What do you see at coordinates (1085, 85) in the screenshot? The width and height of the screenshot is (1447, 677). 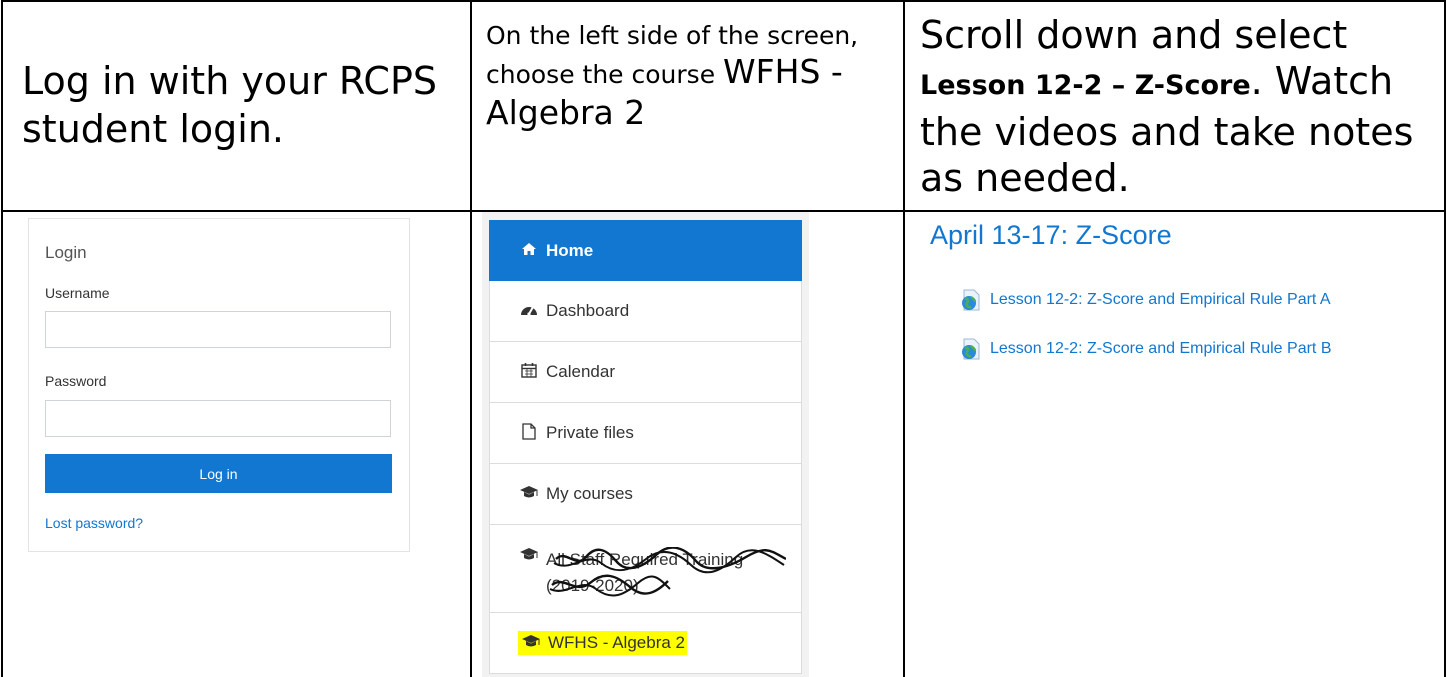 I see `step-3-lesson: Lesson 12-2 – Z-Score` at bounding box center [1085, 85].